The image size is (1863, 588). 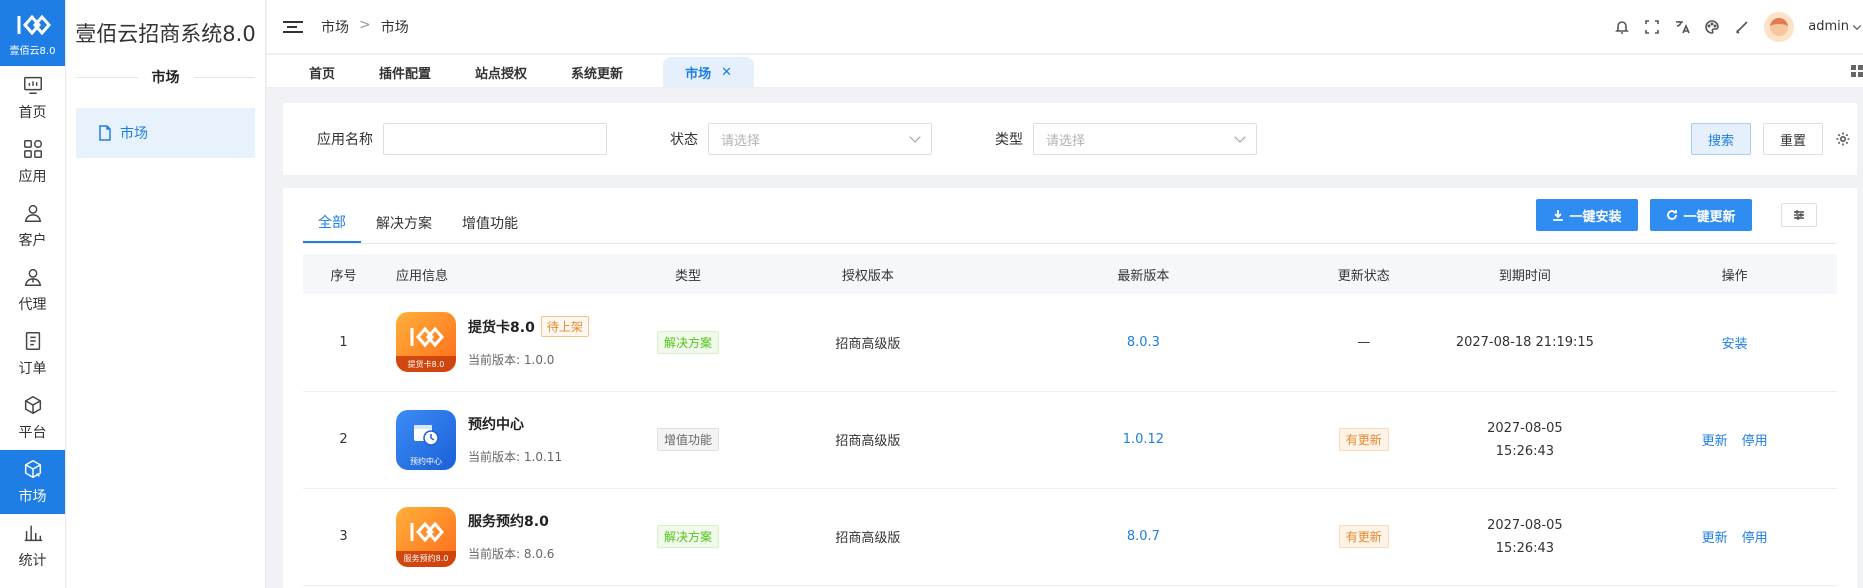 I want to click on rail-item-apps: 应用, so click(x=32, y=162).